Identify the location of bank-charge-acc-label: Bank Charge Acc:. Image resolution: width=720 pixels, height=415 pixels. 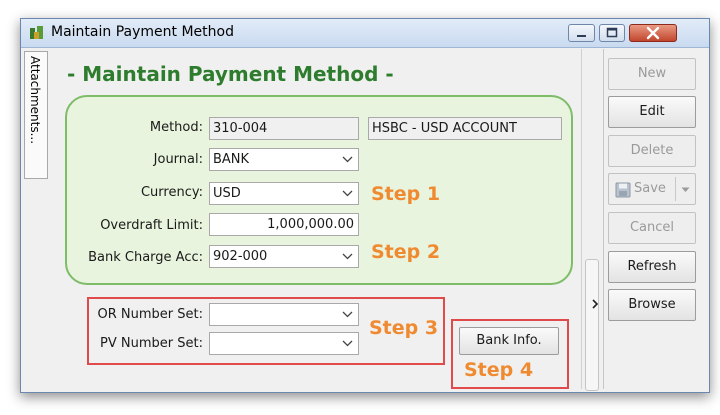
(145, 257).